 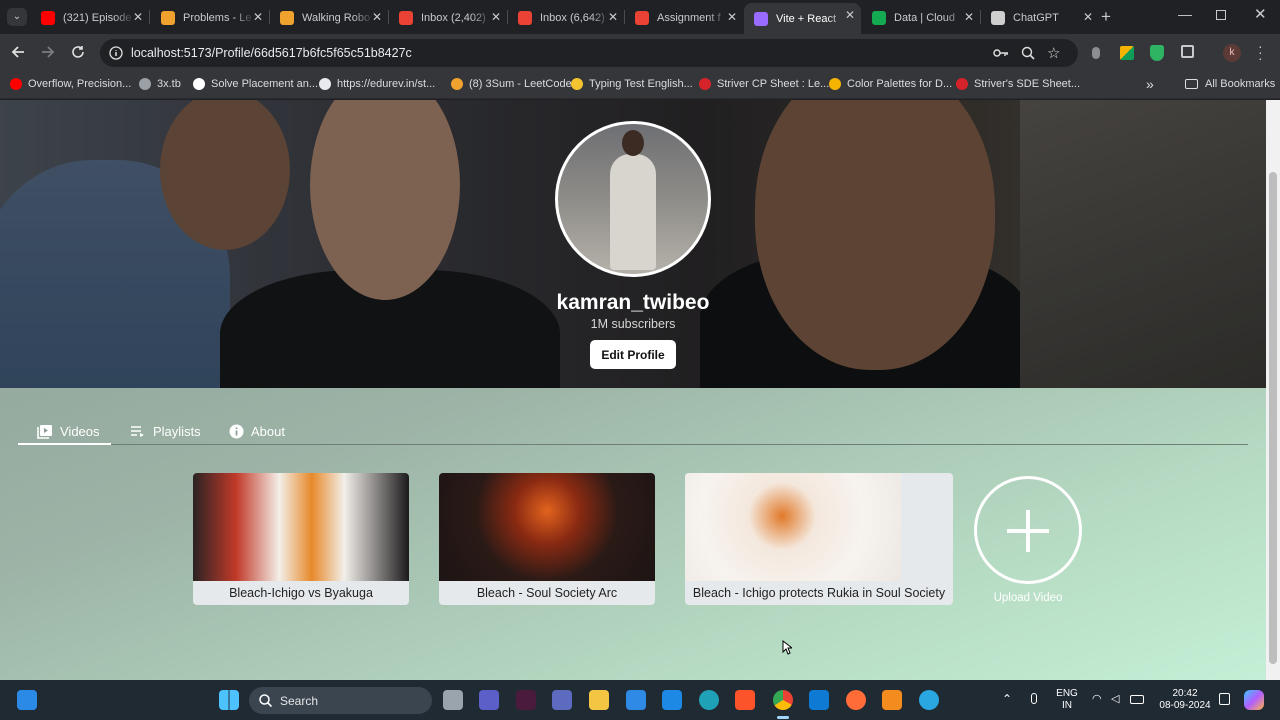 What do you see at coordinates (636, 700) in the screenshot?
I see `store-icon` at bounding box center [636, 700].